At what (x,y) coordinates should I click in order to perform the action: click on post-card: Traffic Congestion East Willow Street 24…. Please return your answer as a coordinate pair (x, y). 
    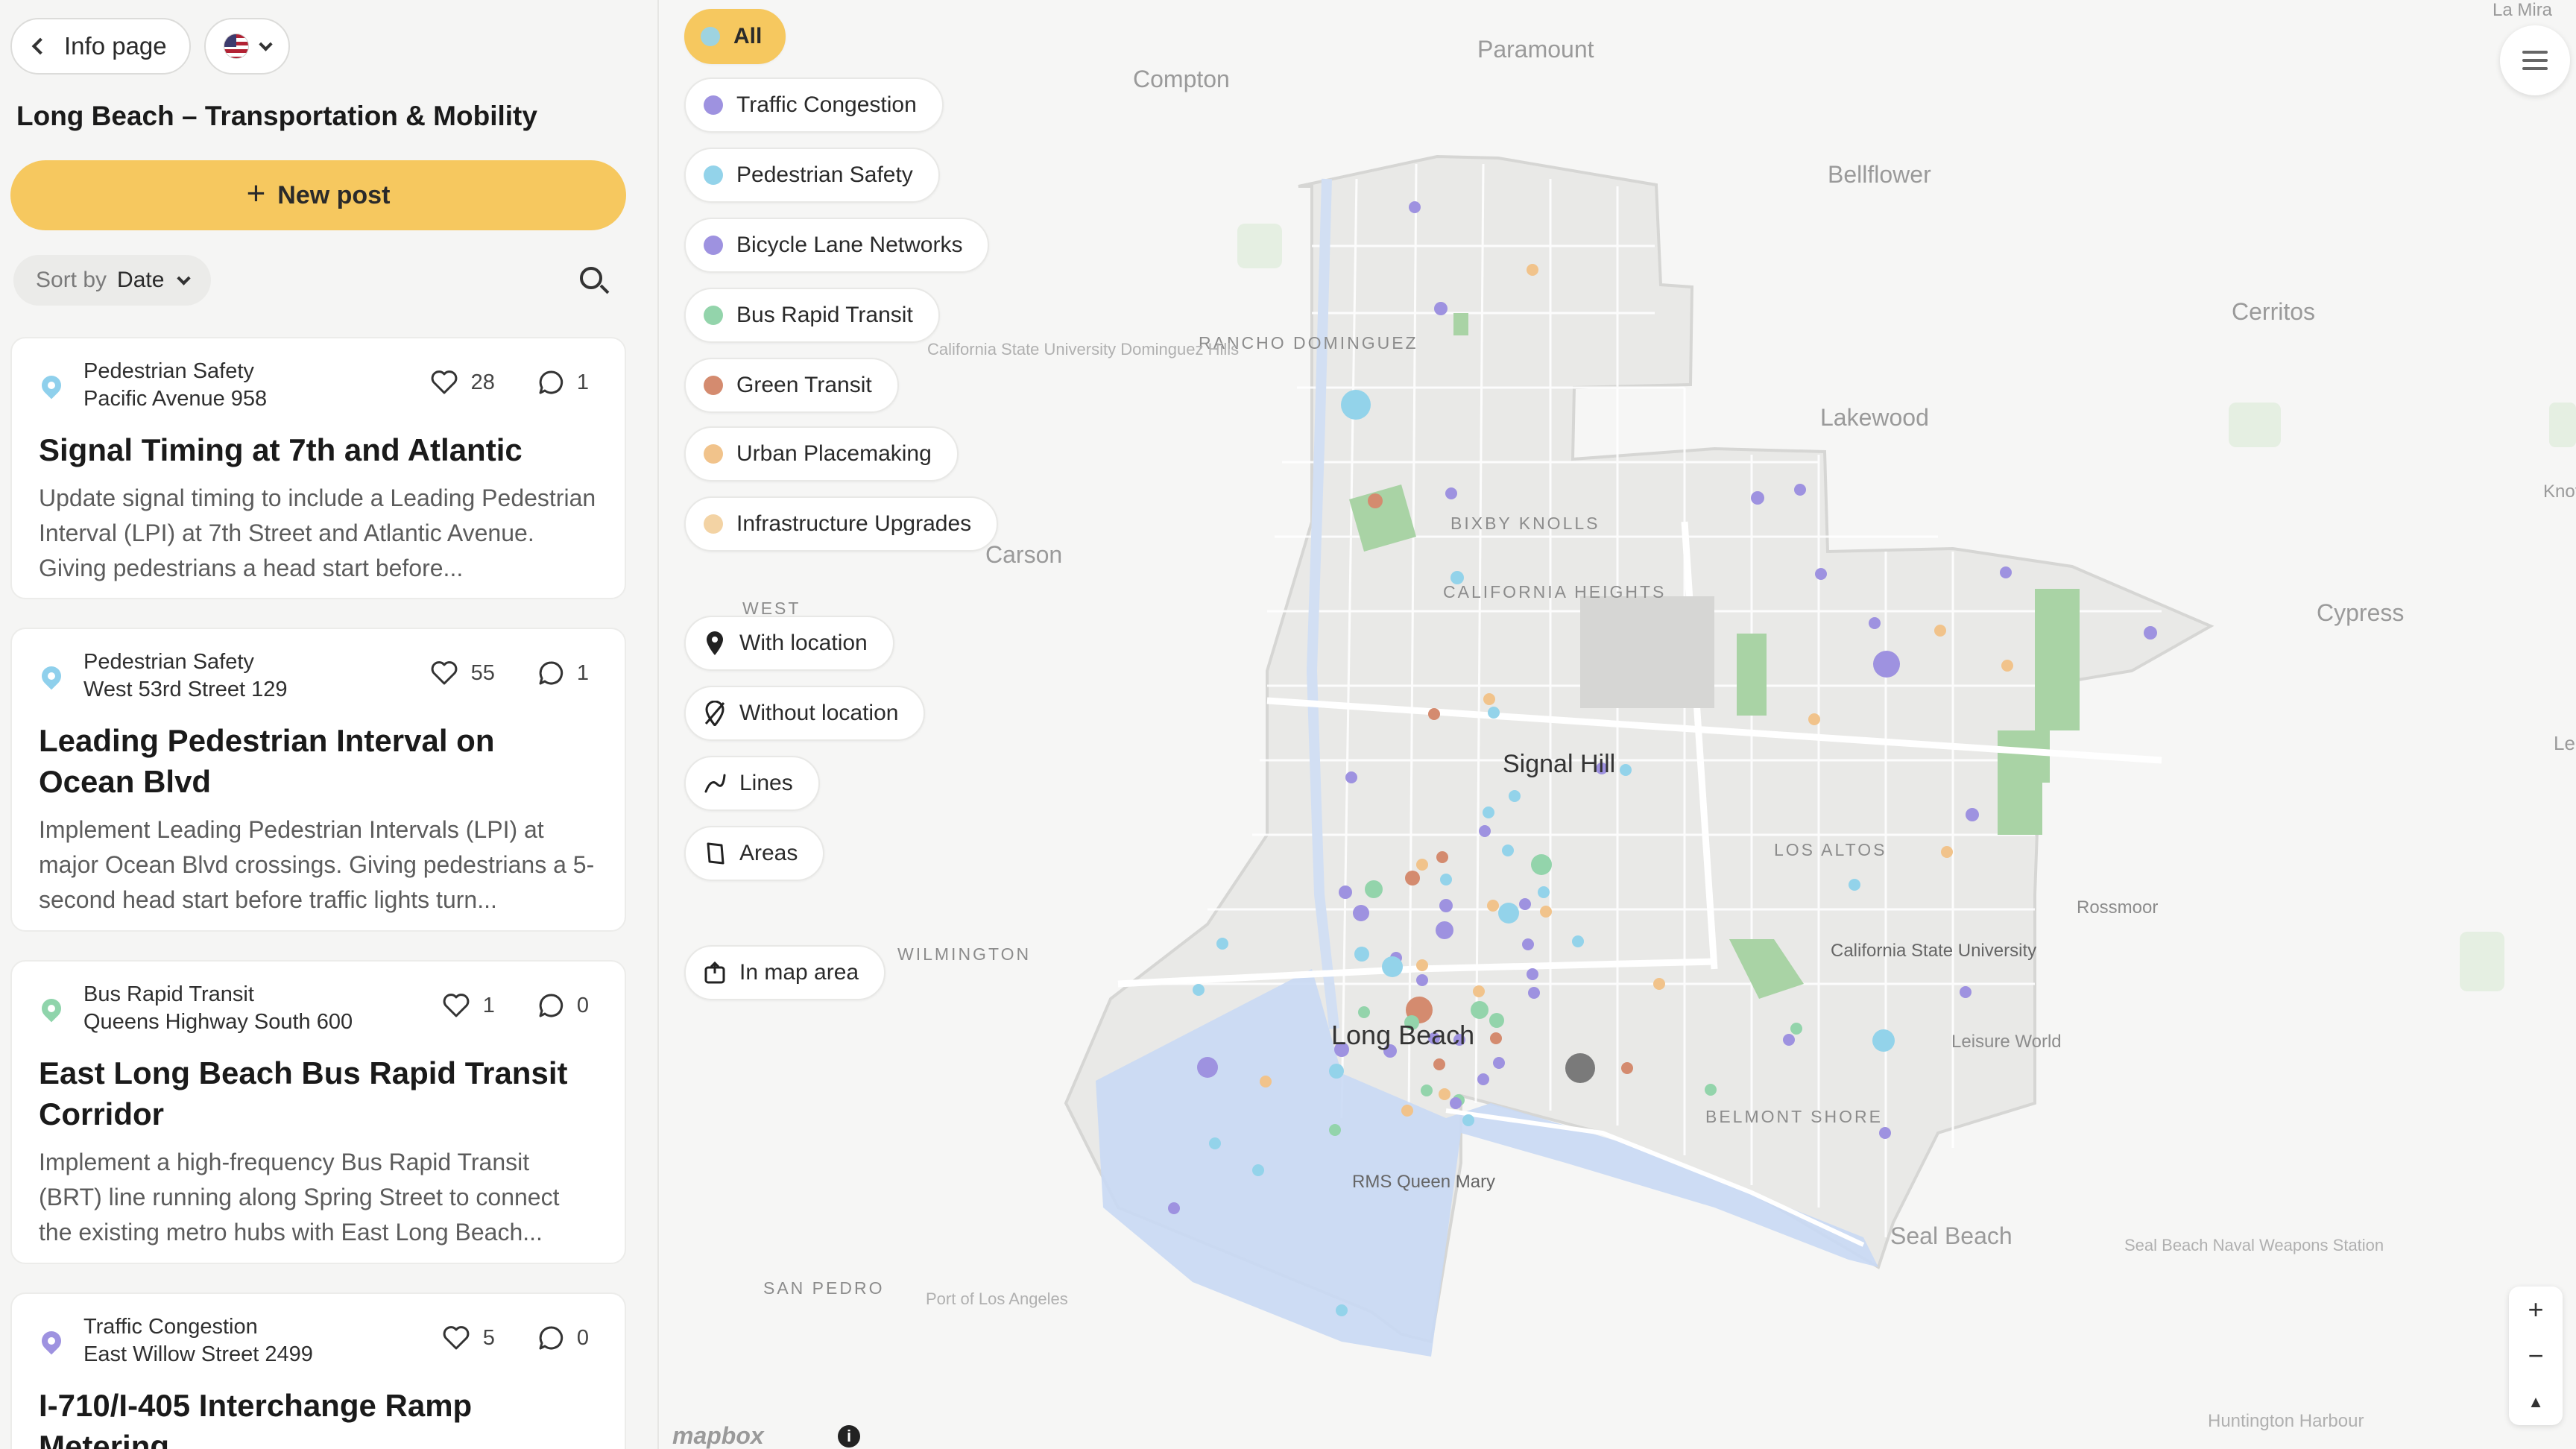
    Looking at the image, I should click on (318, 1370).